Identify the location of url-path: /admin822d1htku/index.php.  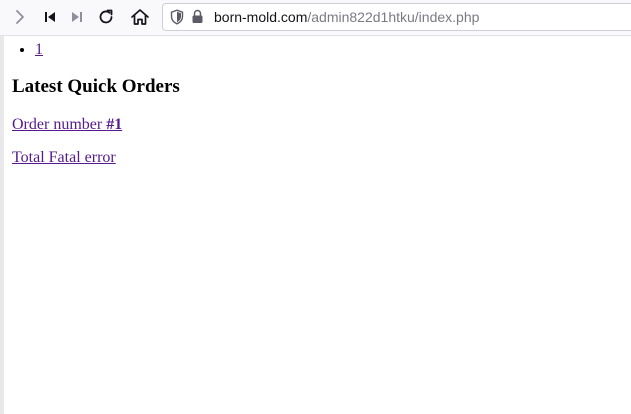
(393, 17).